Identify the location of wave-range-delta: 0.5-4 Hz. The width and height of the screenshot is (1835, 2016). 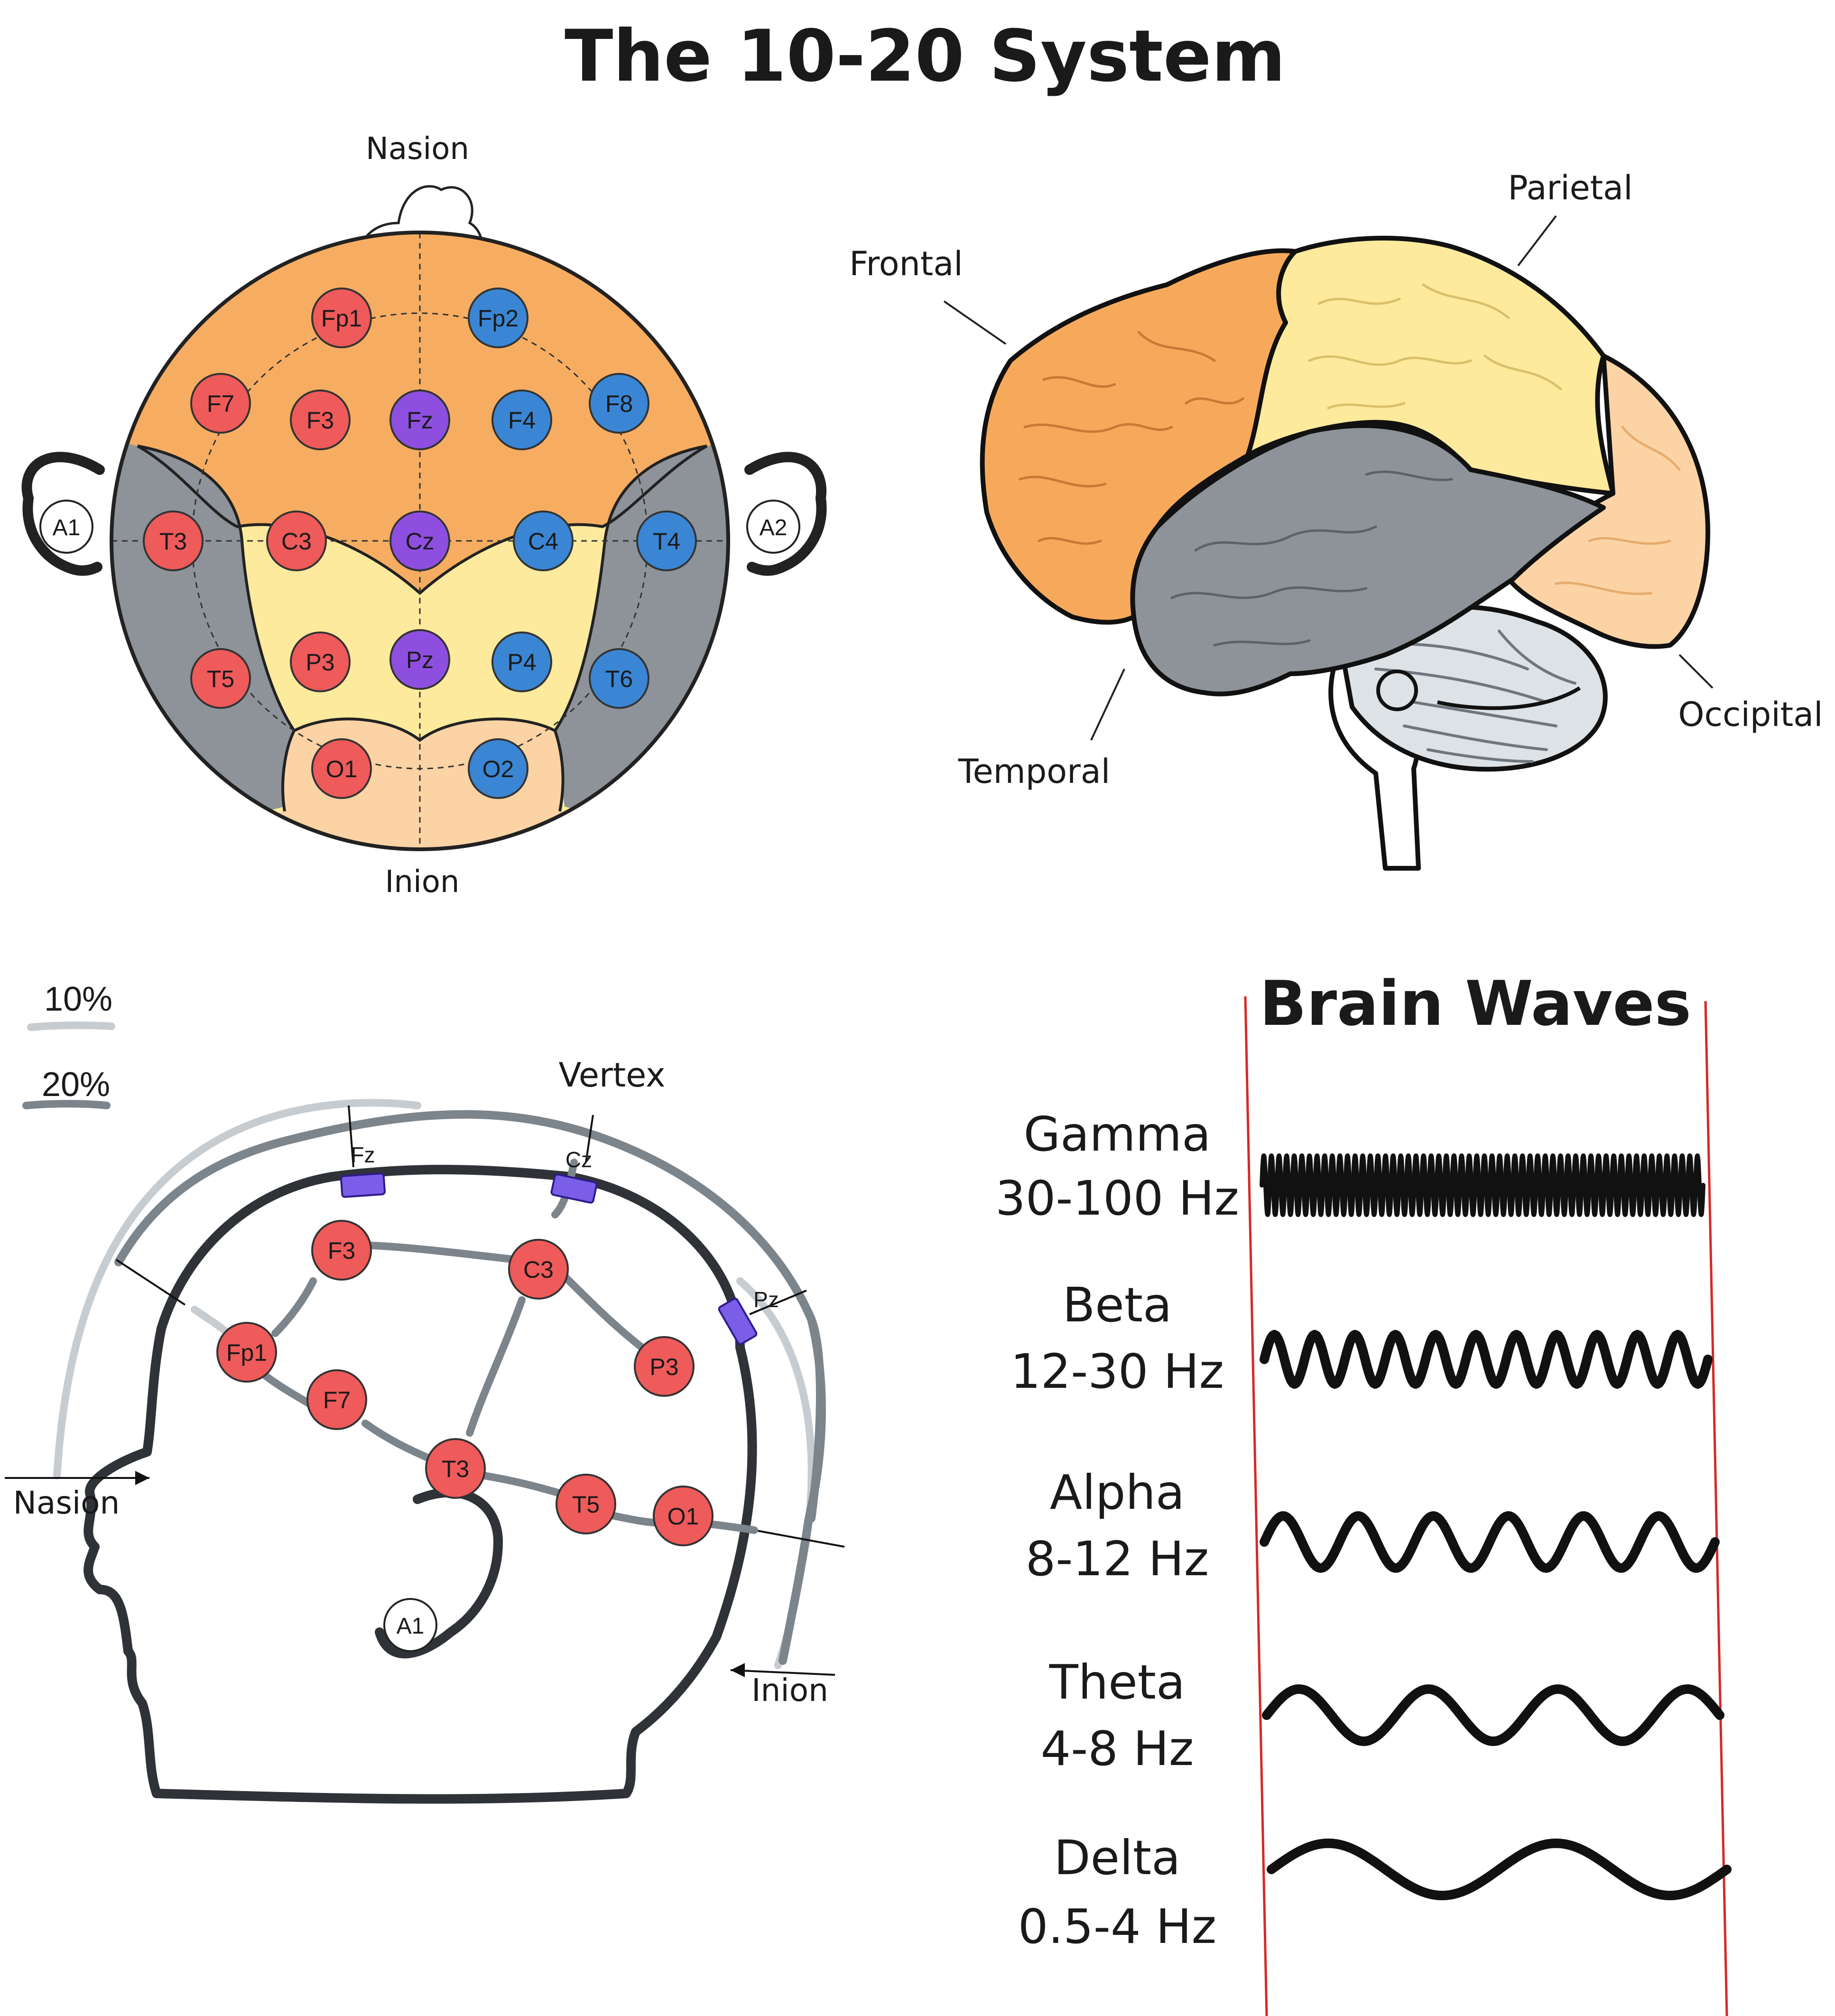
(1117, 1926).